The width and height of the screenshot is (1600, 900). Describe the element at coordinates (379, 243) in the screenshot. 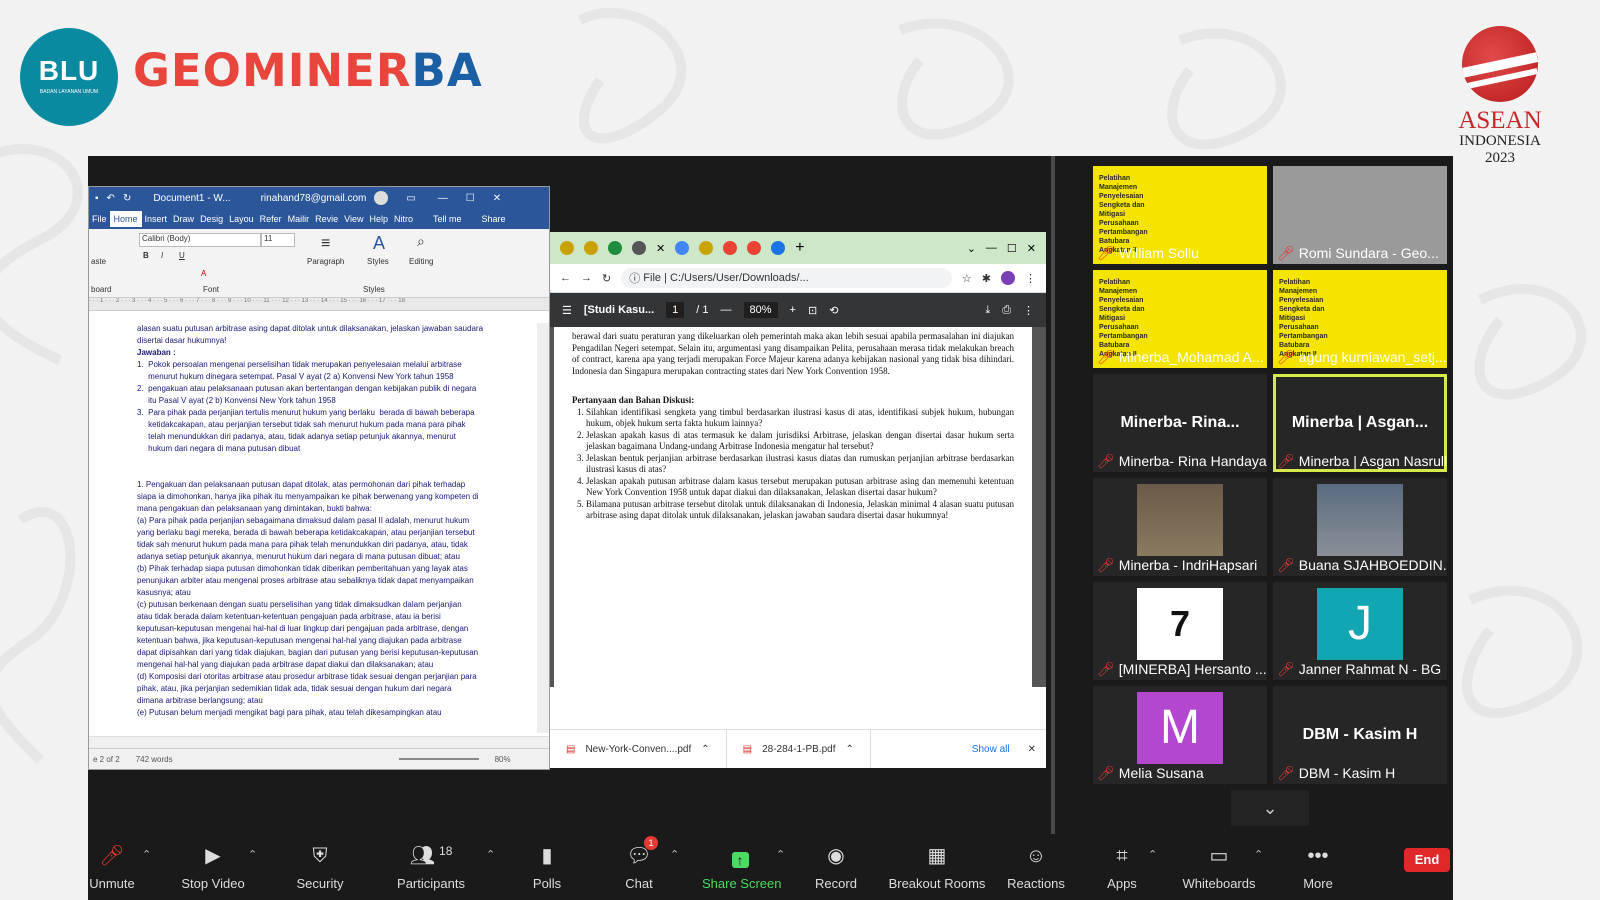

I see `styles-icon: A` at that location.